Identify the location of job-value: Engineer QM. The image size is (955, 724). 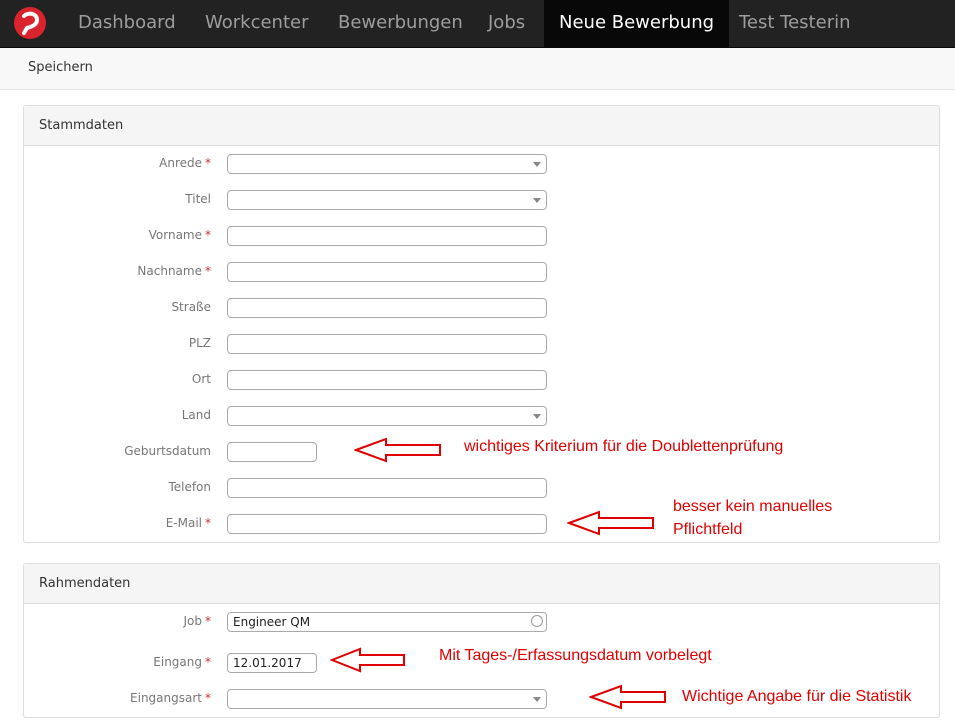
(272, 622).